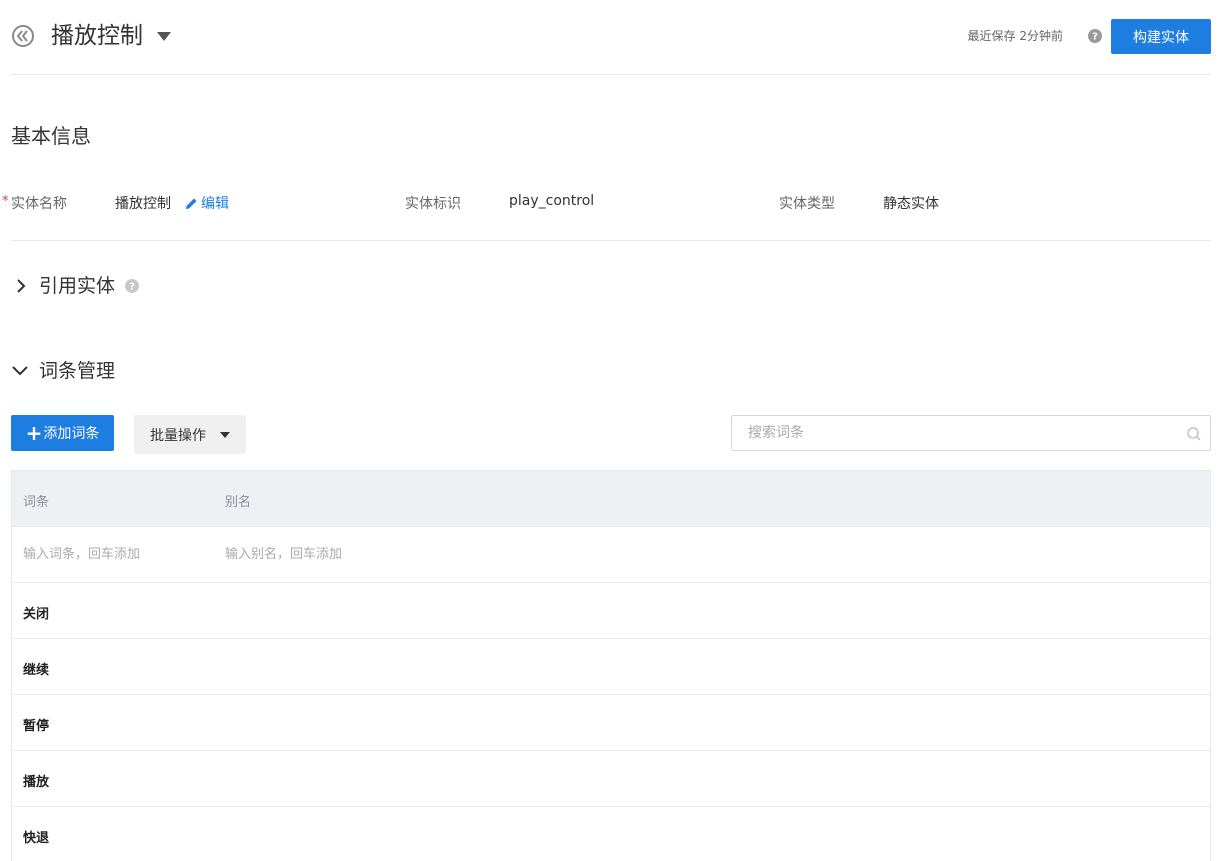 Image resolution: width=1222 pixels, height=861 pixels. I want to click on back-icon, so click(23, 36).